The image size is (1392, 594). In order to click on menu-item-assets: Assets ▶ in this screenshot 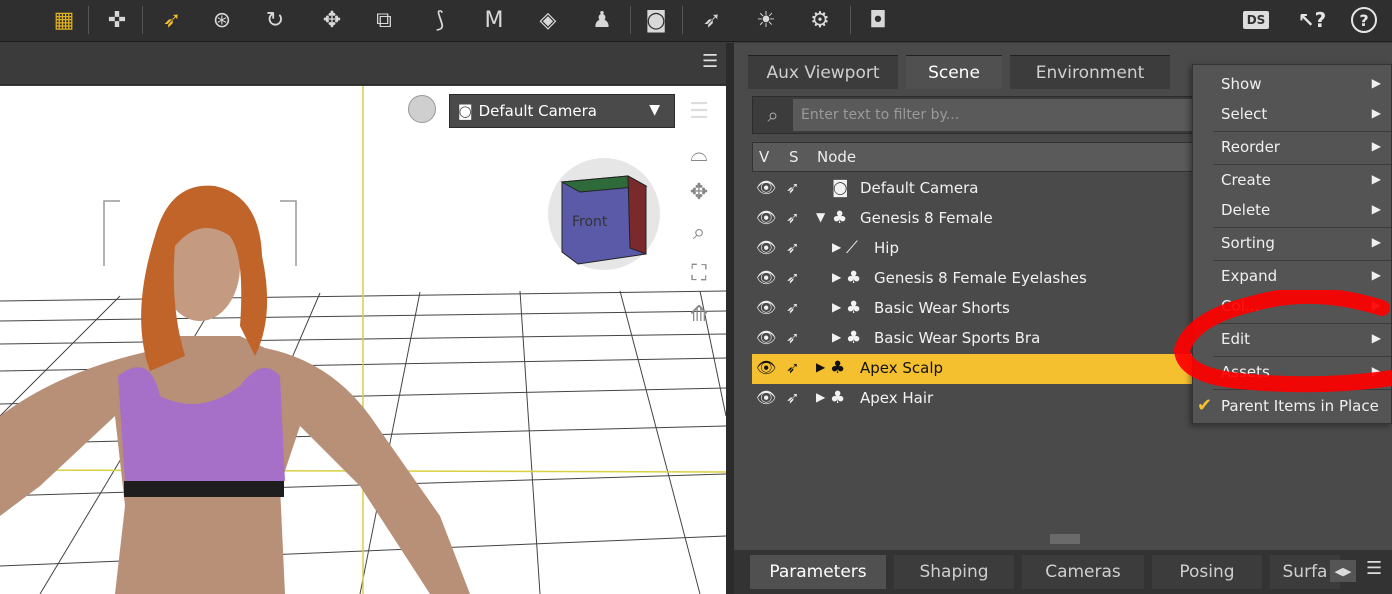, I will do `click(1292, 372)`.